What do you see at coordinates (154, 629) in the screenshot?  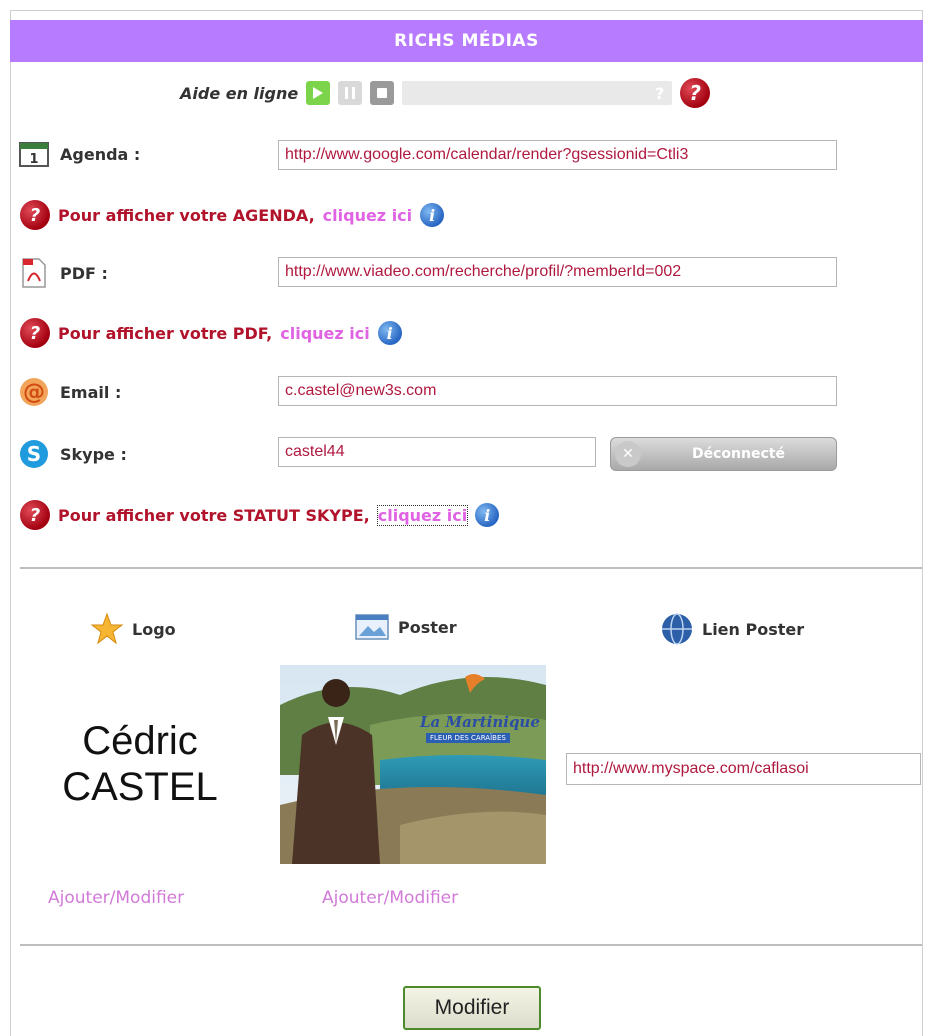 I see `logo-label: Logo` at bounding box center [154, 629].